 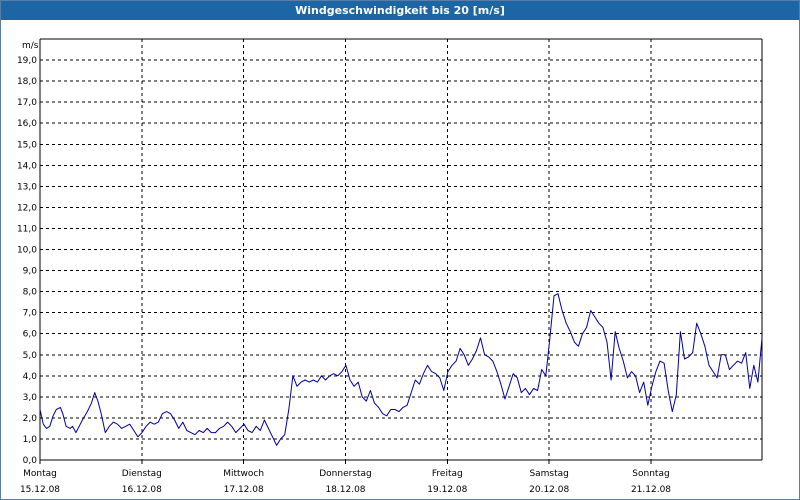 What do you see at coordinates (30, 461) in the screenshot?
I see `y-tick-label: 0,0` at bounding box center [30, 461].